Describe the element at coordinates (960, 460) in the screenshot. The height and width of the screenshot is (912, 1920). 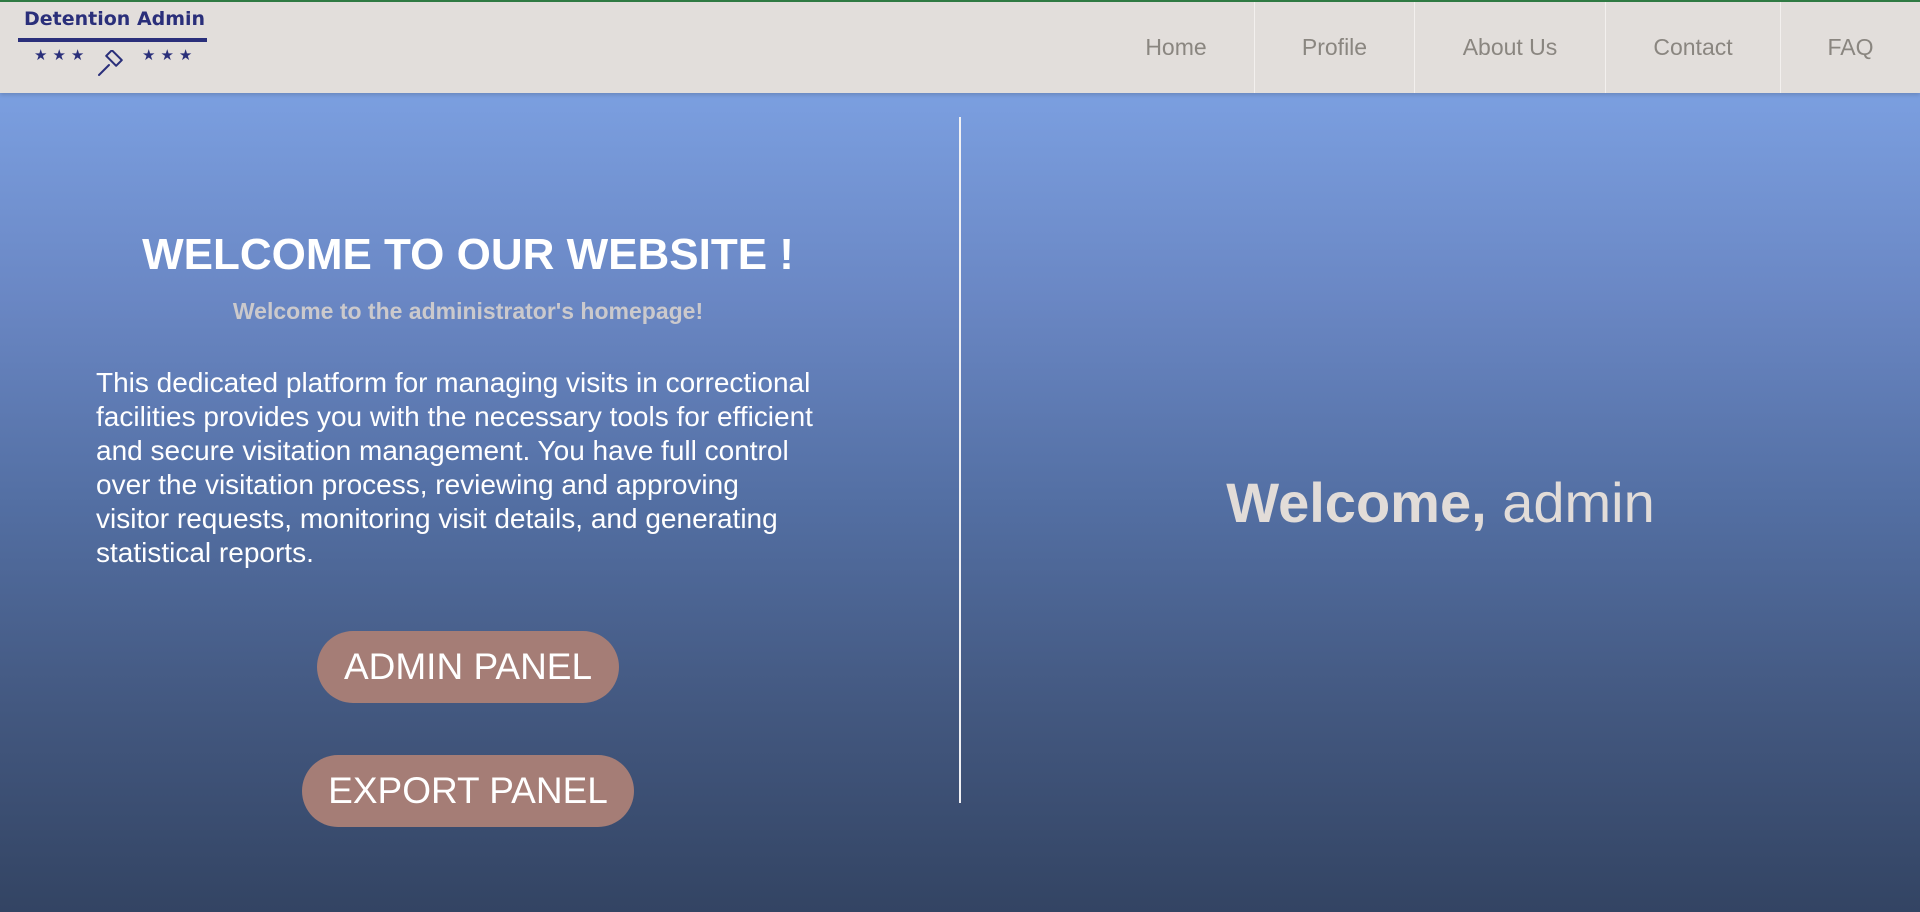
I see `section-divider` at that location.